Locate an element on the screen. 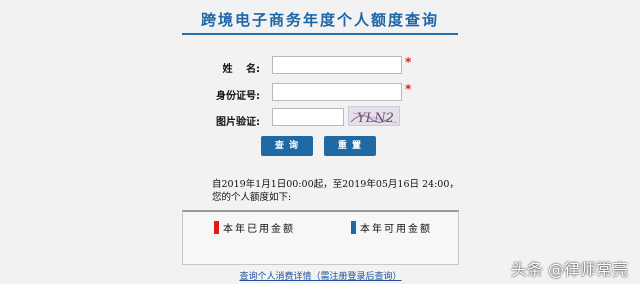 The image size is (640, 284). captcha-text: YLN2 is located at coordinates (375, 118).